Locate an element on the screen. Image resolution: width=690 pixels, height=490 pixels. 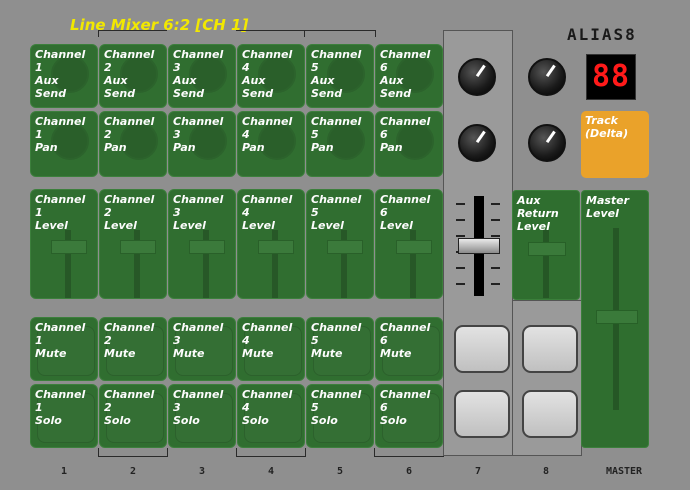
channel-2-level: Channel 2 Level is located at coordinates (133, 244).